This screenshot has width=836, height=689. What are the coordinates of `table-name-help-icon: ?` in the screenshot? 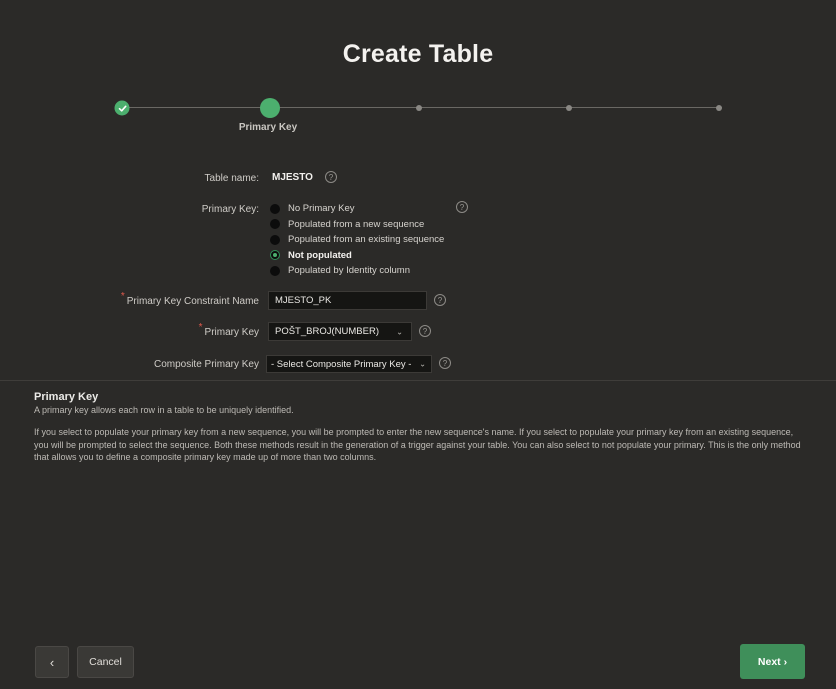 It's located at (330, 177).